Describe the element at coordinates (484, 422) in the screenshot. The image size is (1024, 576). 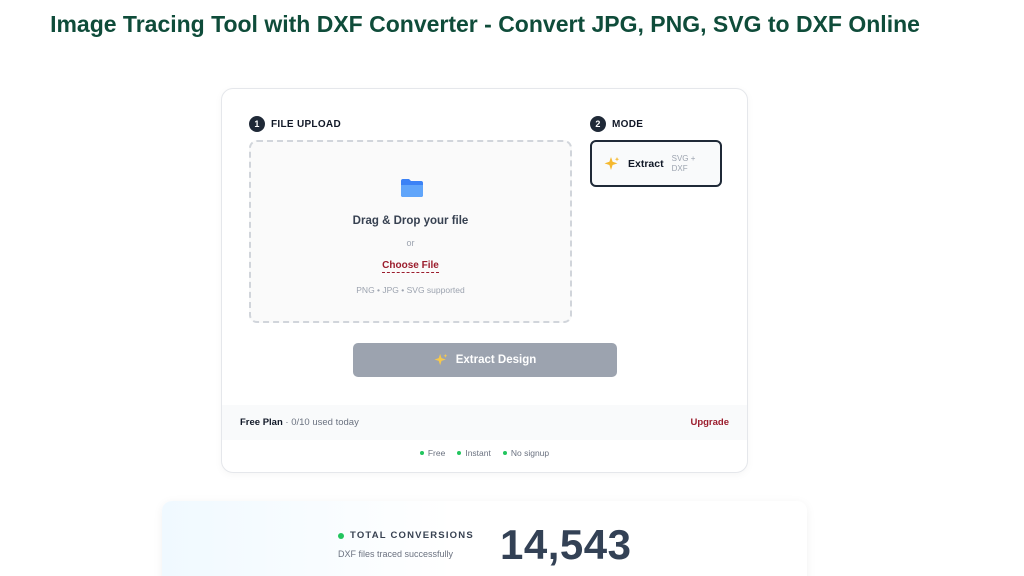
I see `plan-bar: Free Plan · 0/10 used today Upgrade` at that location.